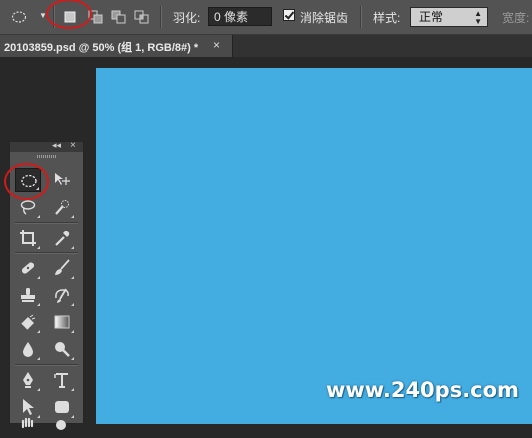  I want to click on history-brush-icon, so click(62, 295).